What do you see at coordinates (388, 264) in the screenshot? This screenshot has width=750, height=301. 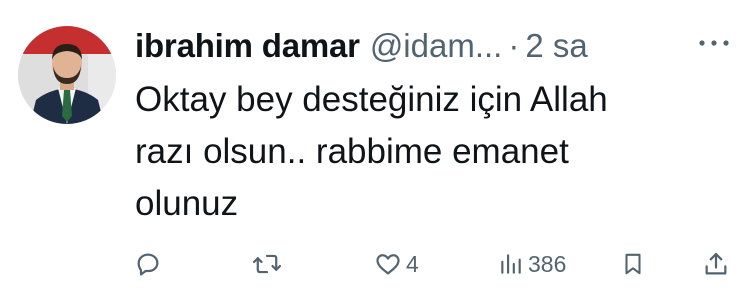 I see `heart-icon` at bounding box center [388, 264].